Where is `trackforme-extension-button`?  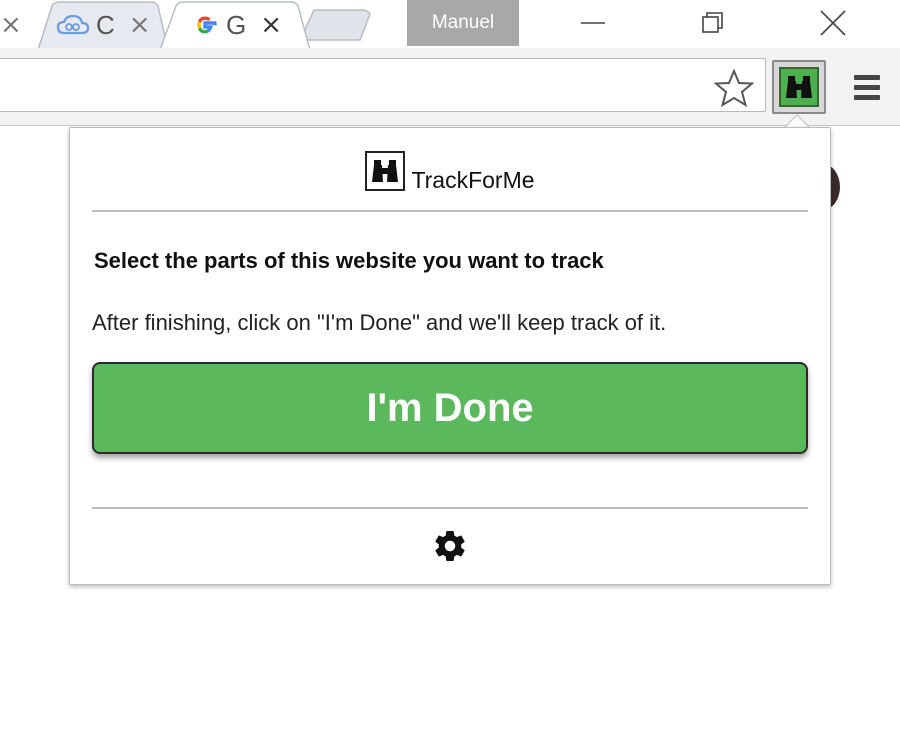
trackforme-extension-button is located at coordinates (799, 87).